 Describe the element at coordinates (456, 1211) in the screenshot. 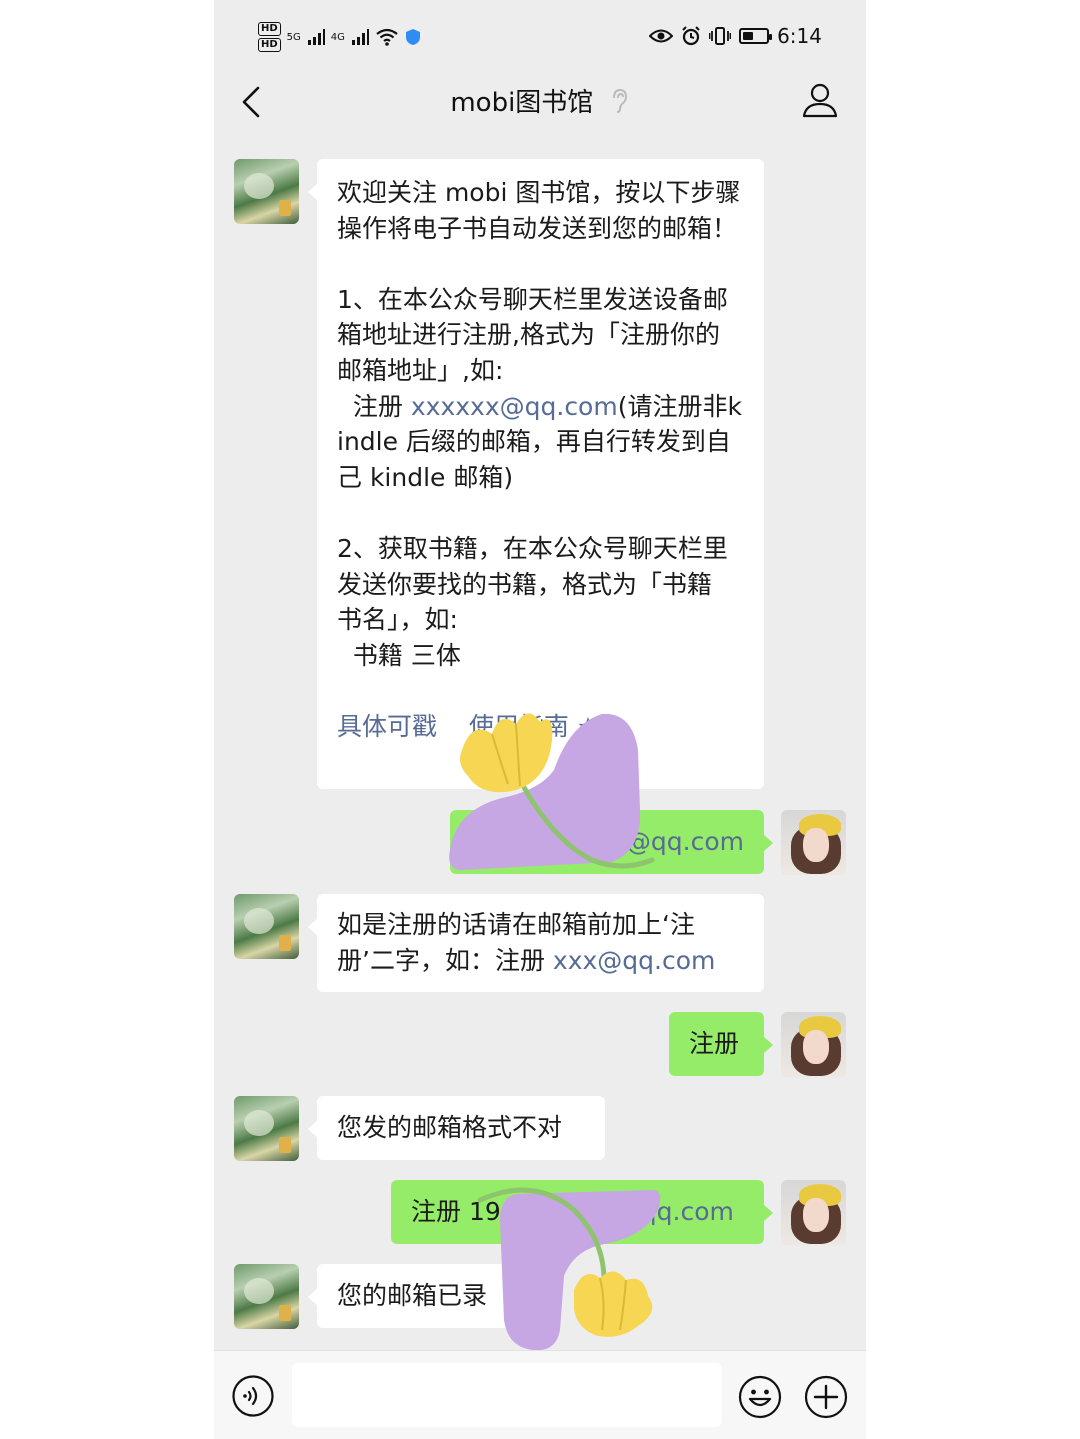

I see `message-text: 注册 19` at that location.